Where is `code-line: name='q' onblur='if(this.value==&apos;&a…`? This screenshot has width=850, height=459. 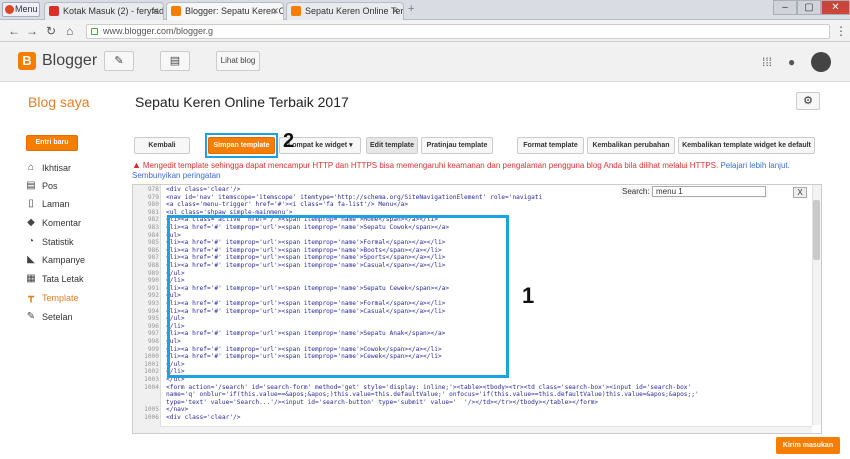
code-line: name='q' onblur='if(this.value==&apos;&a… is located at coordinates (491, 395).